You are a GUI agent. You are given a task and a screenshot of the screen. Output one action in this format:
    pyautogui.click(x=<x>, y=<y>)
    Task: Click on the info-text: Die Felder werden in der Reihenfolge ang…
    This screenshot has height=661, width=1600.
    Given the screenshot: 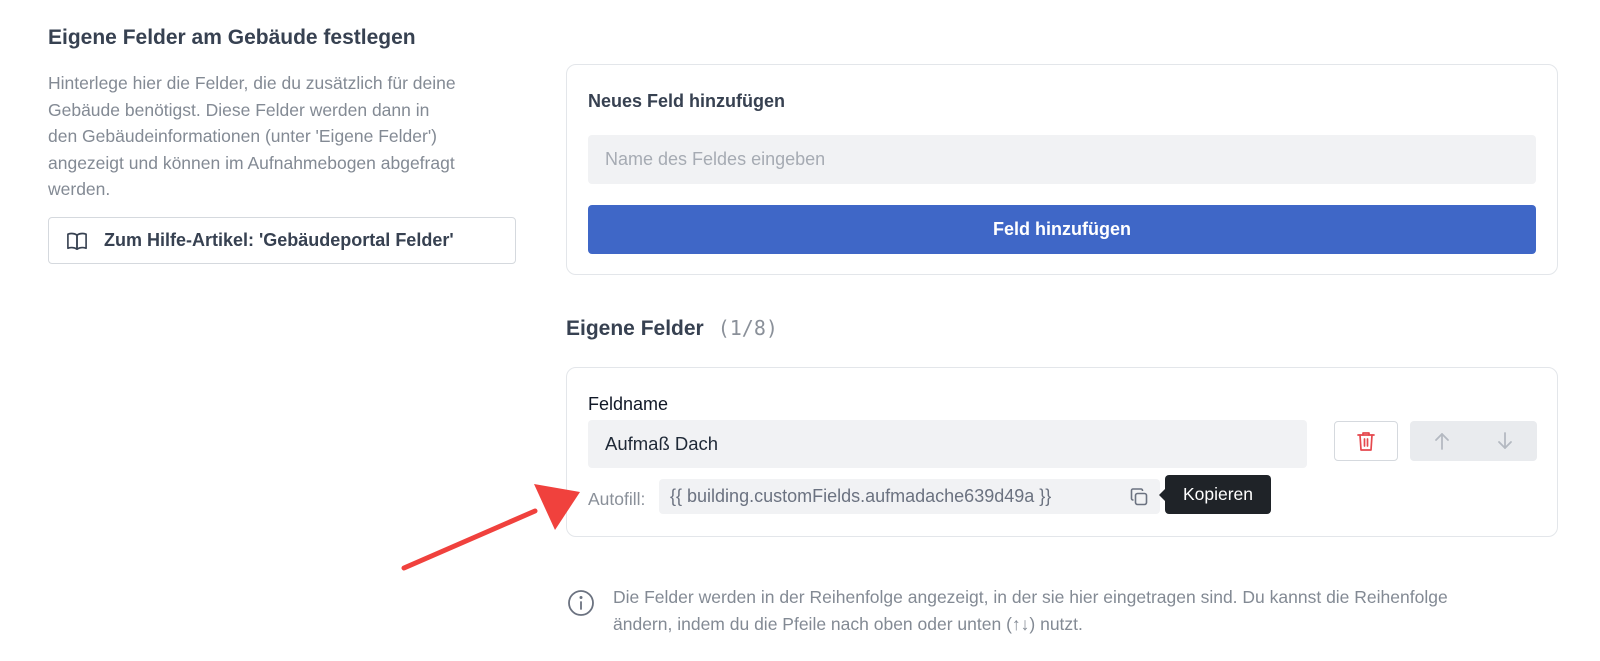 What is the action you would take?
    pyautogui.click(x=1030, y=610)
    